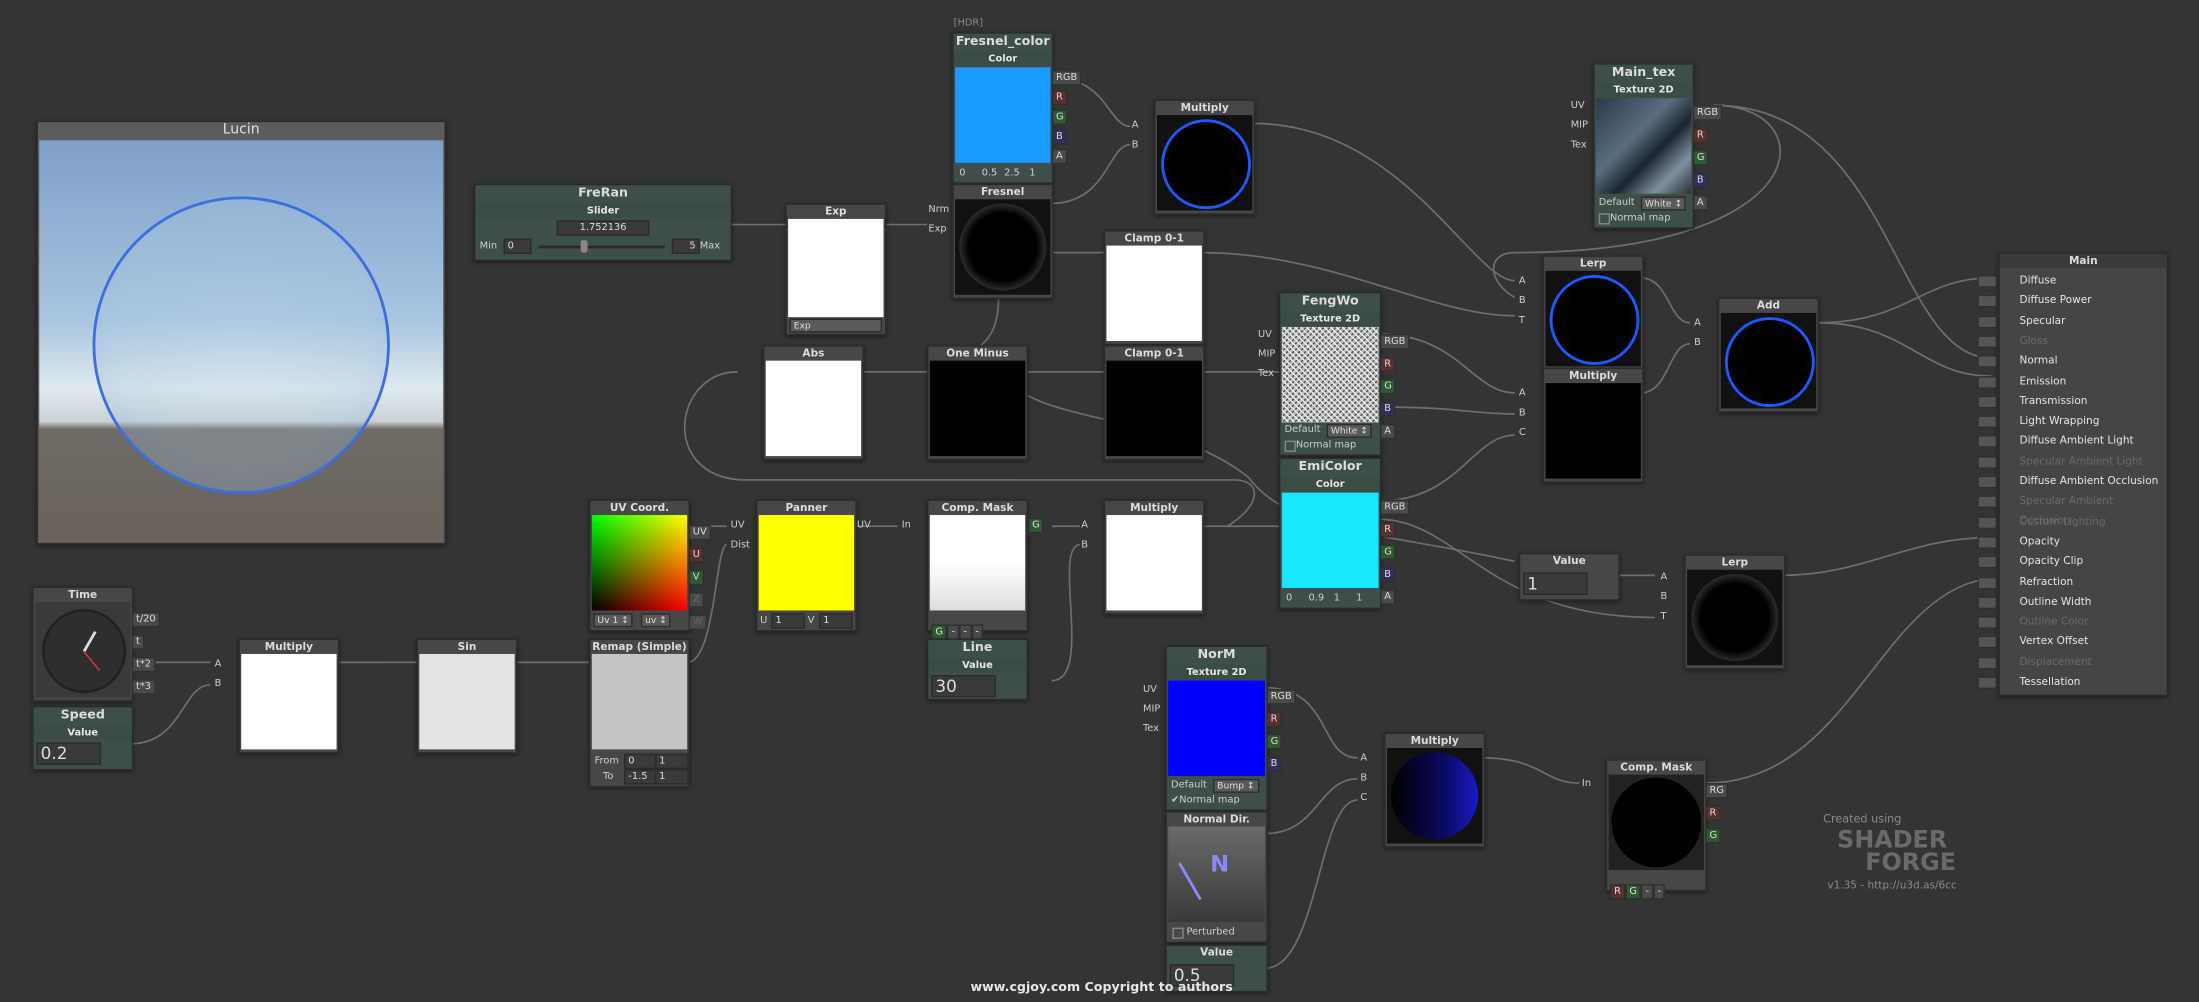 The height and width of the screenshot is (1002, 2199). Describe the element at coordinates (977, 569) in the screenshot. I see `comp-mask-node: Comp. Mask G---` at that location.